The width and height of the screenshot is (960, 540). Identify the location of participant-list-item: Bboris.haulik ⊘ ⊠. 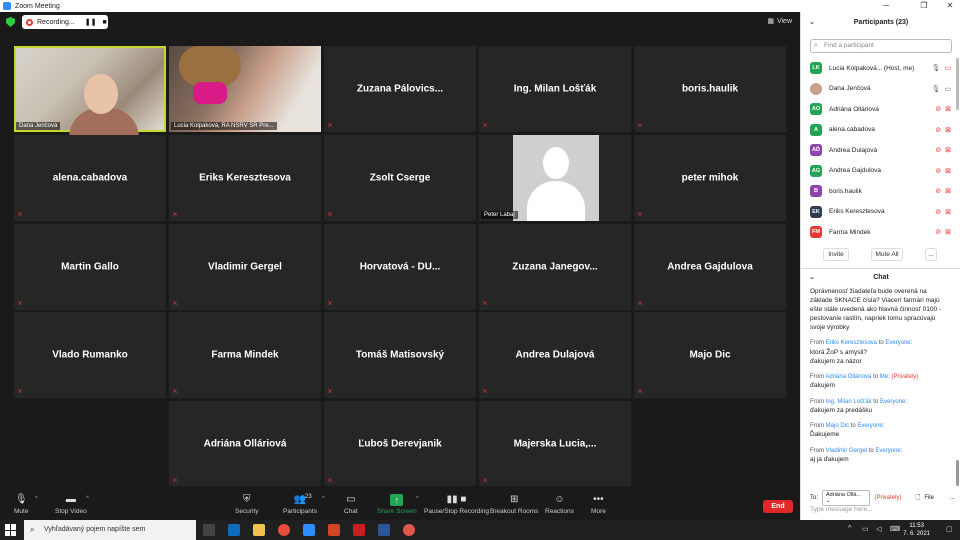
(880, 191).